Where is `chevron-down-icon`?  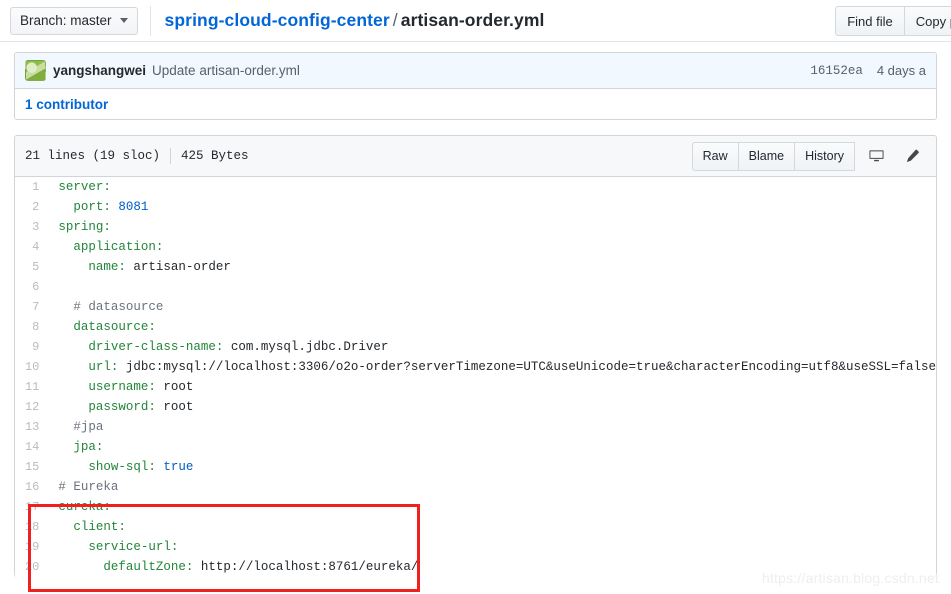
chevron-down-icon is located at coordinates (123, 20).